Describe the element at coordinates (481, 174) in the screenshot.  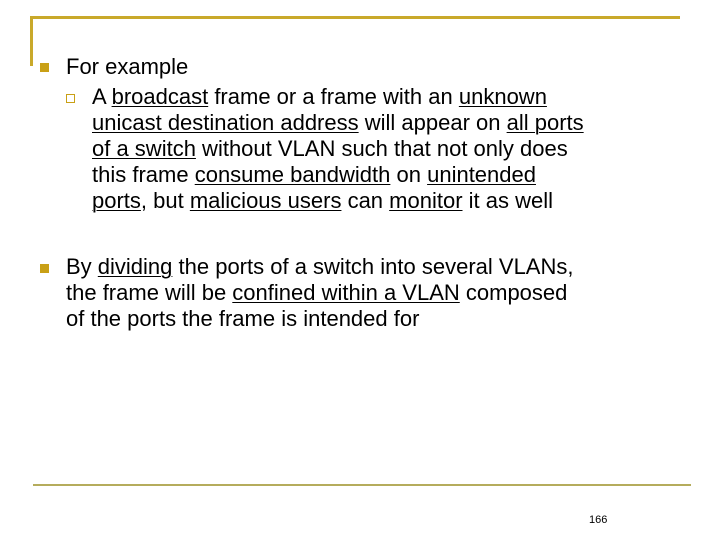
I see `underlined-term: unintended` at that location.